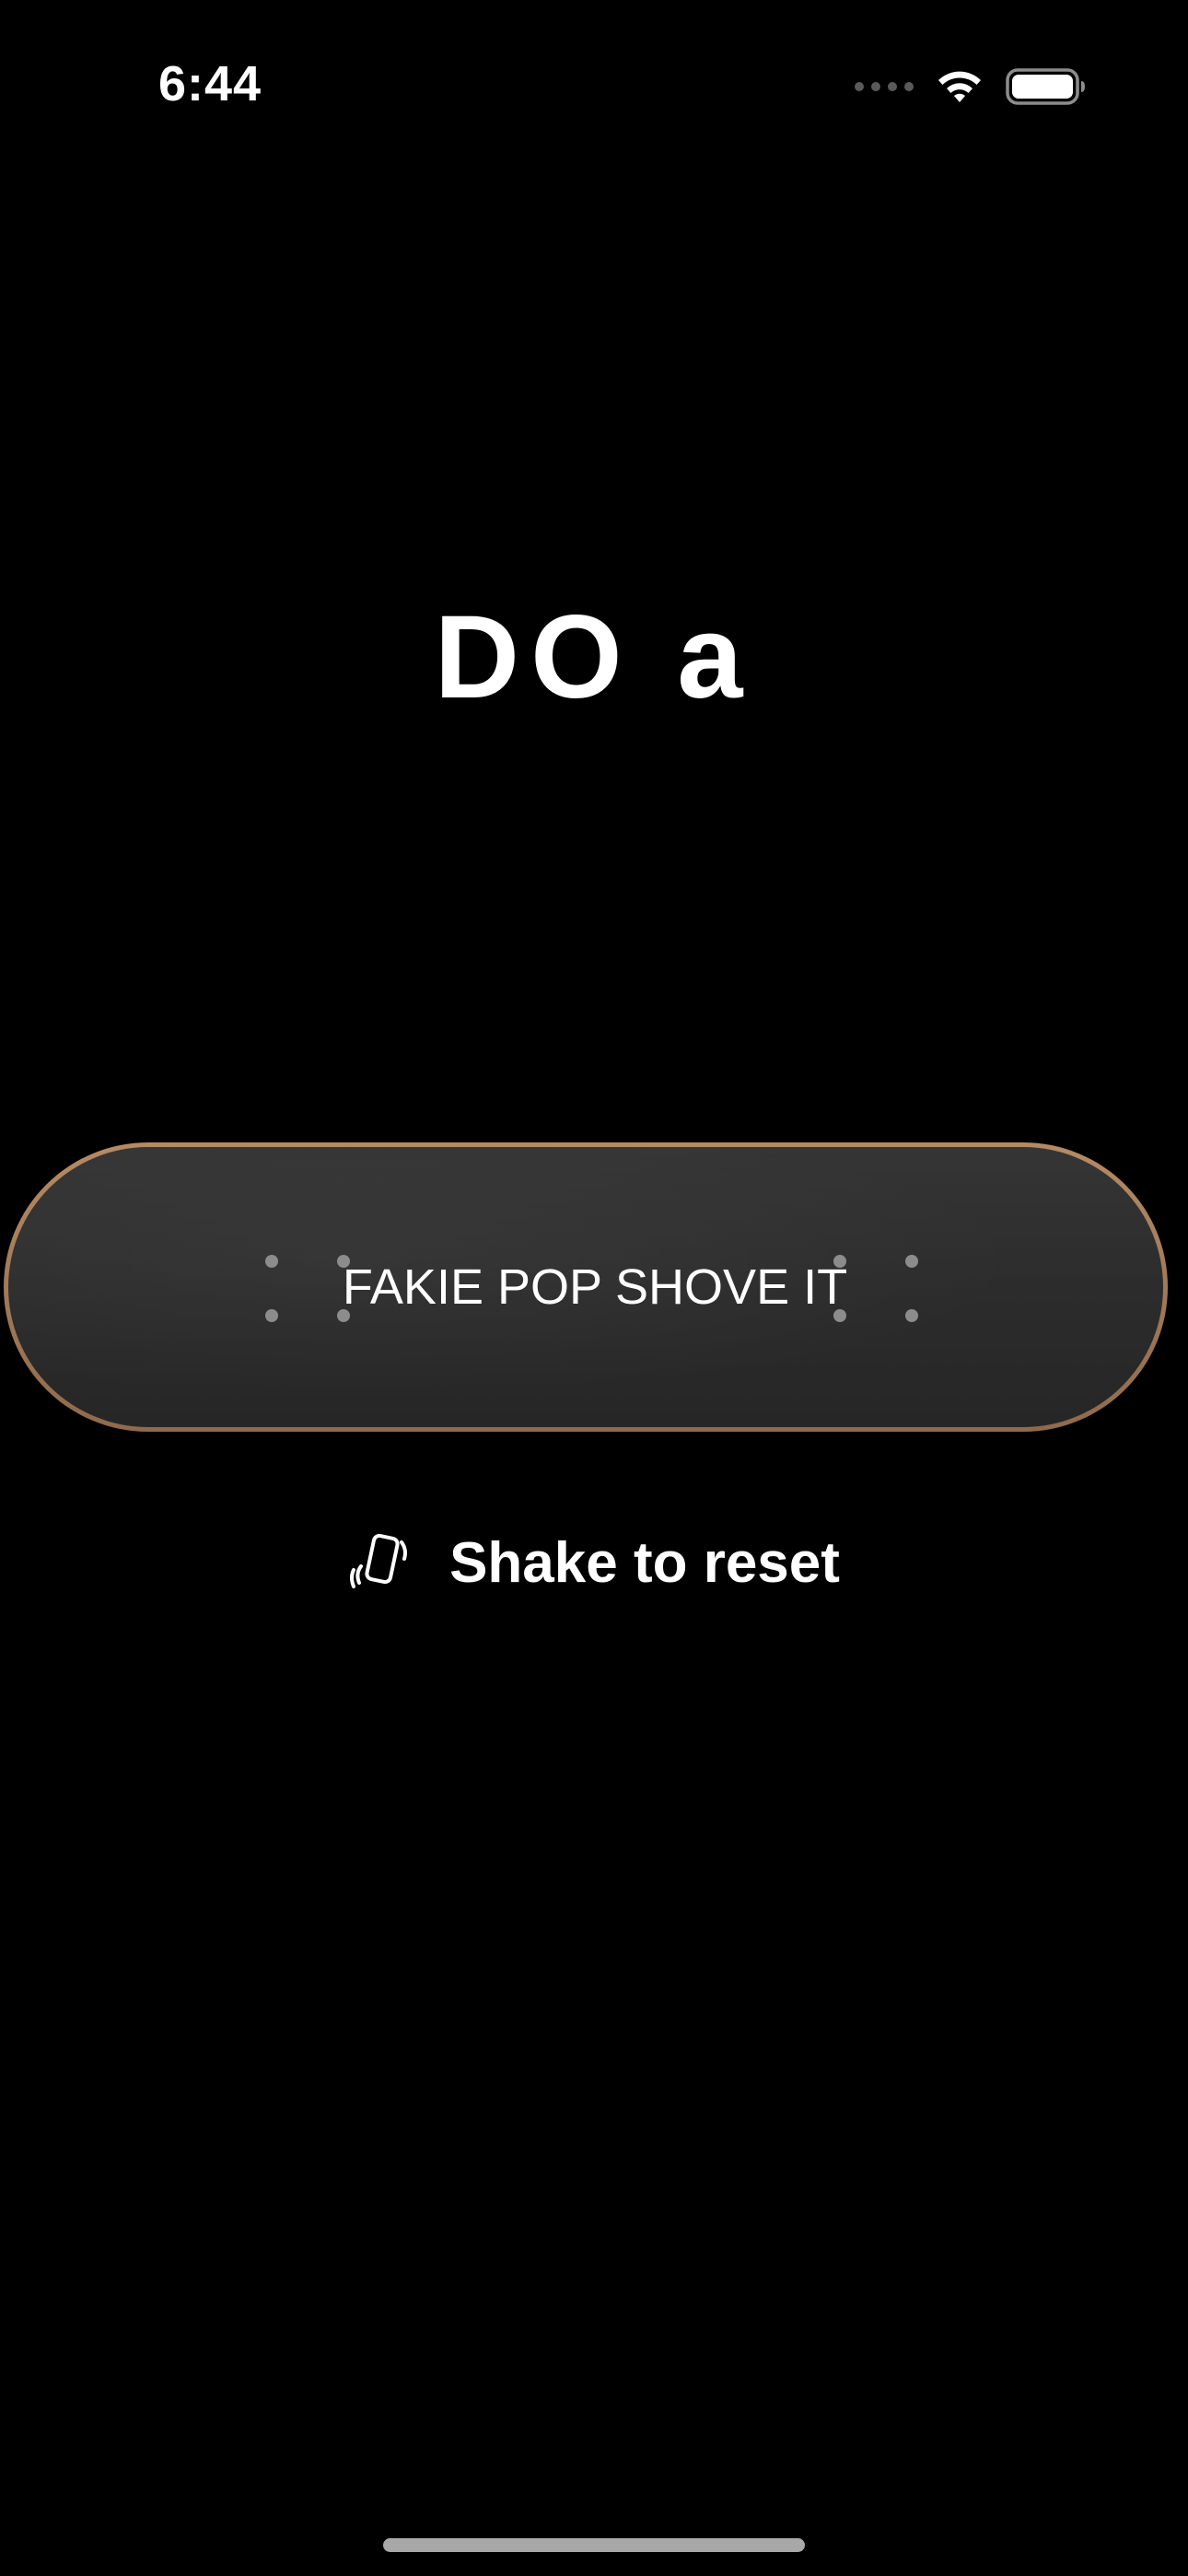 Image resolution: width=1188 pixels, height=2576 pixels. I want to click on status-indicators, so click(971, 86).